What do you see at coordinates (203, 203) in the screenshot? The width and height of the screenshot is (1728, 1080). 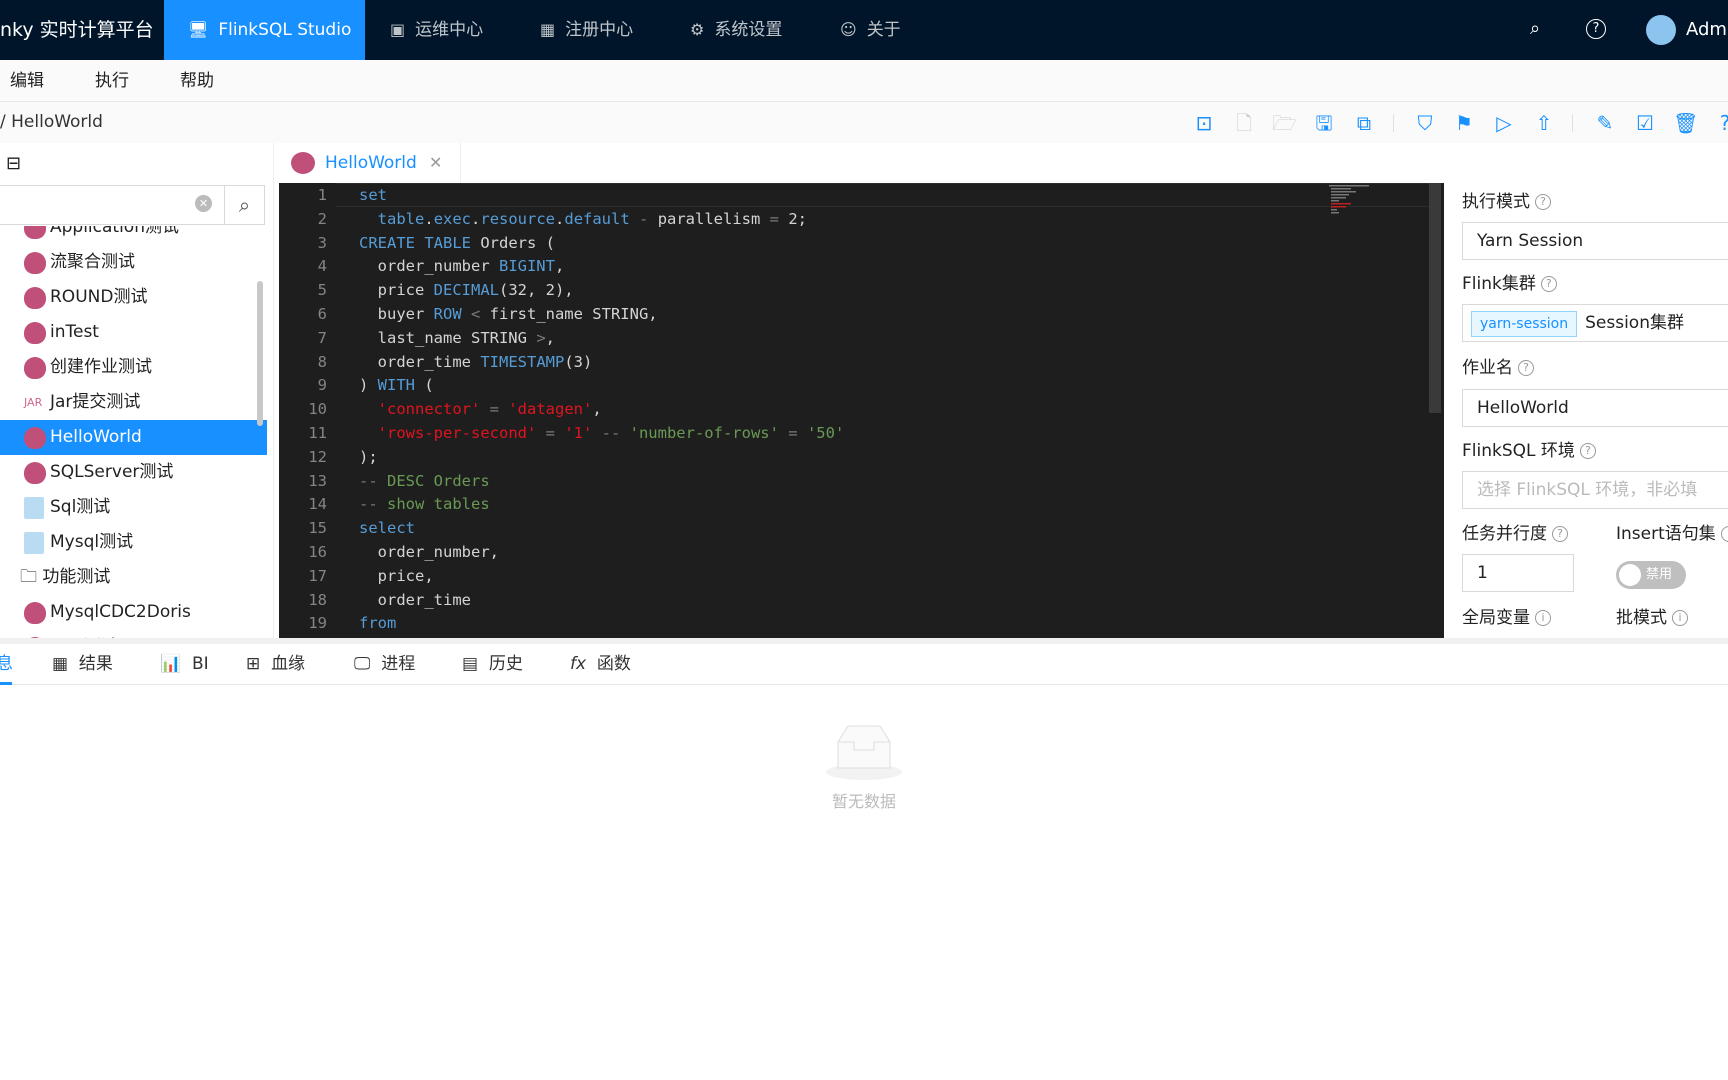 I see `clear-icon: ✕` at bounding box center [203, 203].